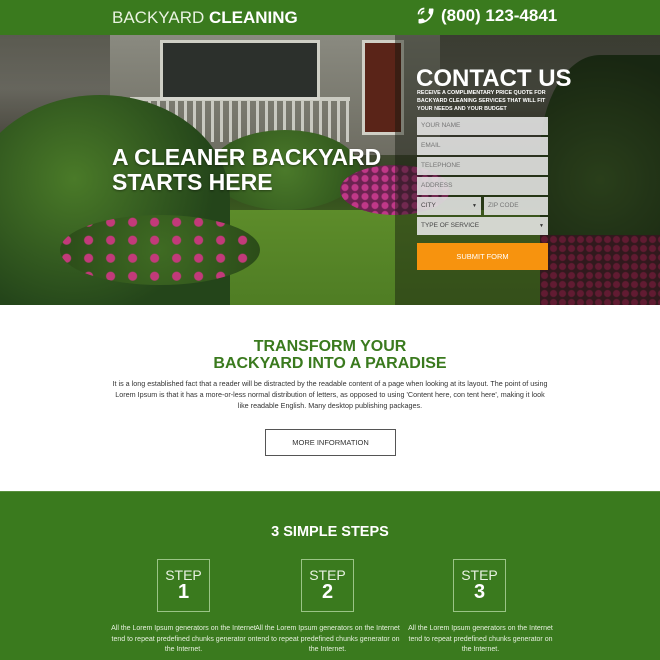 The height and width of the screenshot is (660, 660). What do you see at coordinates (192, 182) in the screenshot?
I see `hero-headline-line2: STARTS HERE` at bounding box center [192, 182].